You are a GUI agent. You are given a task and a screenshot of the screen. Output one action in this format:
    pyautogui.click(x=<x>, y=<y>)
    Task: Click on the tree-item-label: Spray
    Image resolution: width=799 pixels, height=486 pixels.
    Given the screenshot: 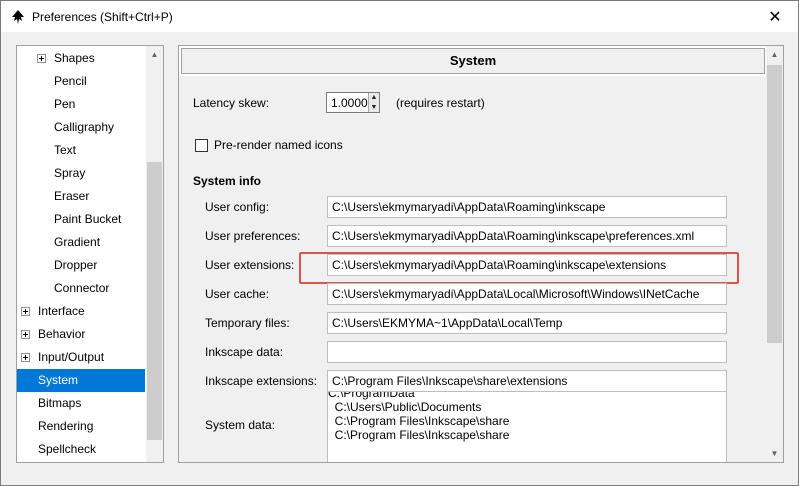 What is the action you would take?
    pyautogui.click(x=70, y=173)
    